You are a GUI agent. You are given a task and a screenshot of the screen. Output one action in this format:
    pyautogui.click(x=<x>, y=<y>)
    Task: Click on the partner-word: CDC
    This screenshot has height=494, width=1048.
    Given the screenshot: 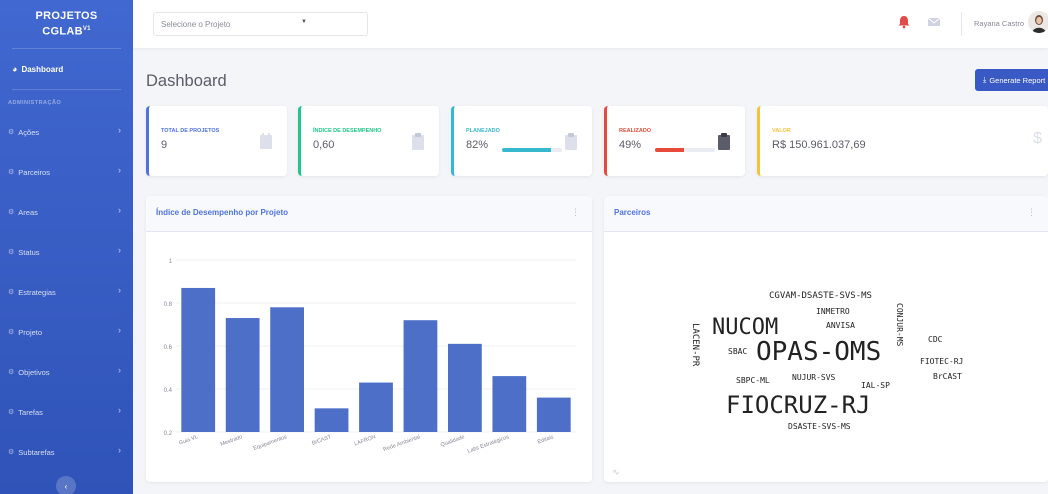 What is the action you would take?
    pyautogui.click(x=935, y=339)
    